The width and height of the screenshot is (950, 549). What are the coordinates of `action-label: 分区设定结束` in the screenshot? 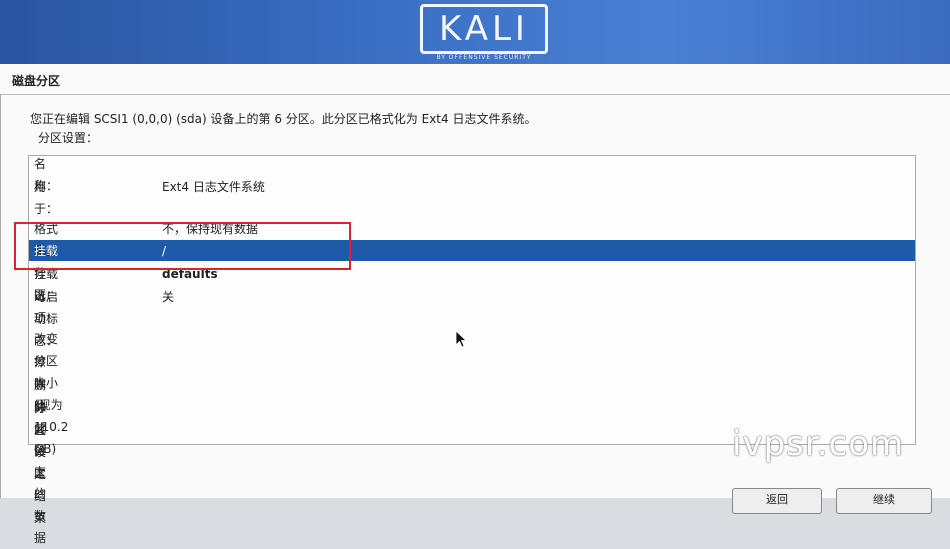 It's located at (40, 463).